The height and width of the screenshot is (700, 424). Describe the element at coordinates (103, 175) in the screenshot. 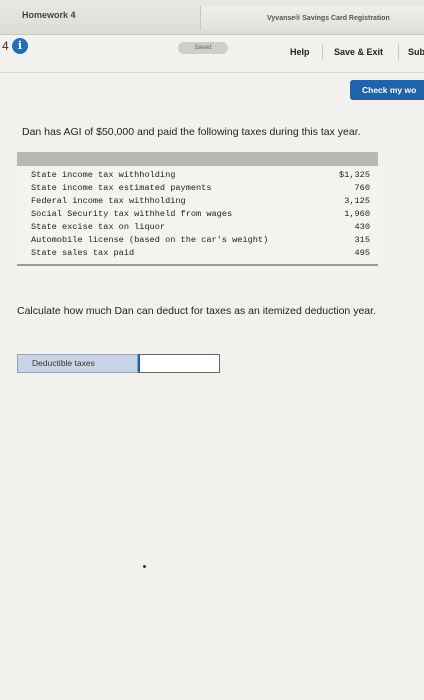

I see `tax-item-label: State income tax withholding` at that location.